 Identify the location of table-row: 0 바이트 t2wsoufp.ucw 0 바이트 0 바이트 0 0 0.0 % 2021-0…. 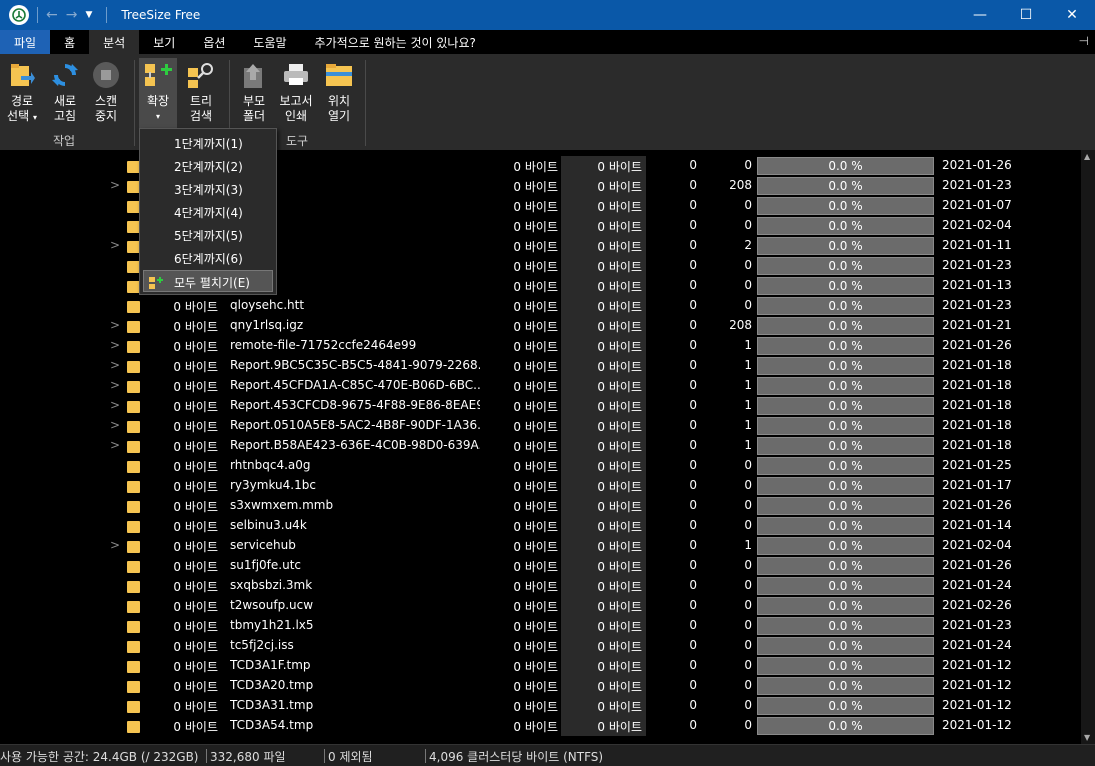
(540, 606).